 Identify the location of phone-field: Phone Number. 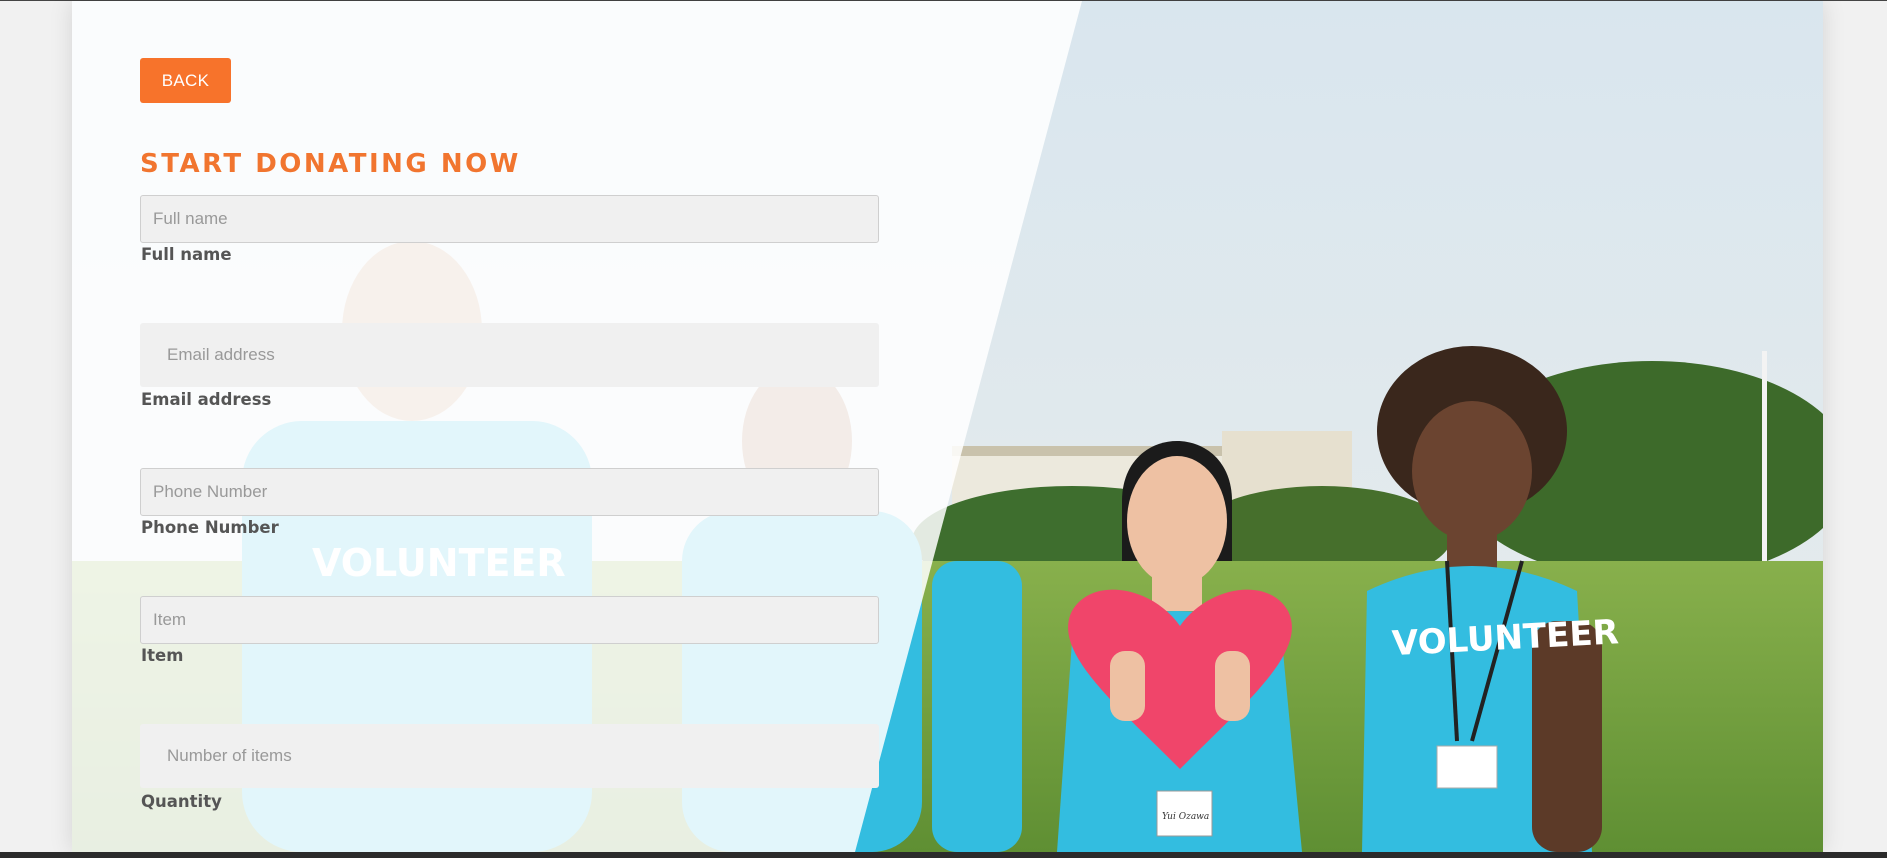
(509, 492).